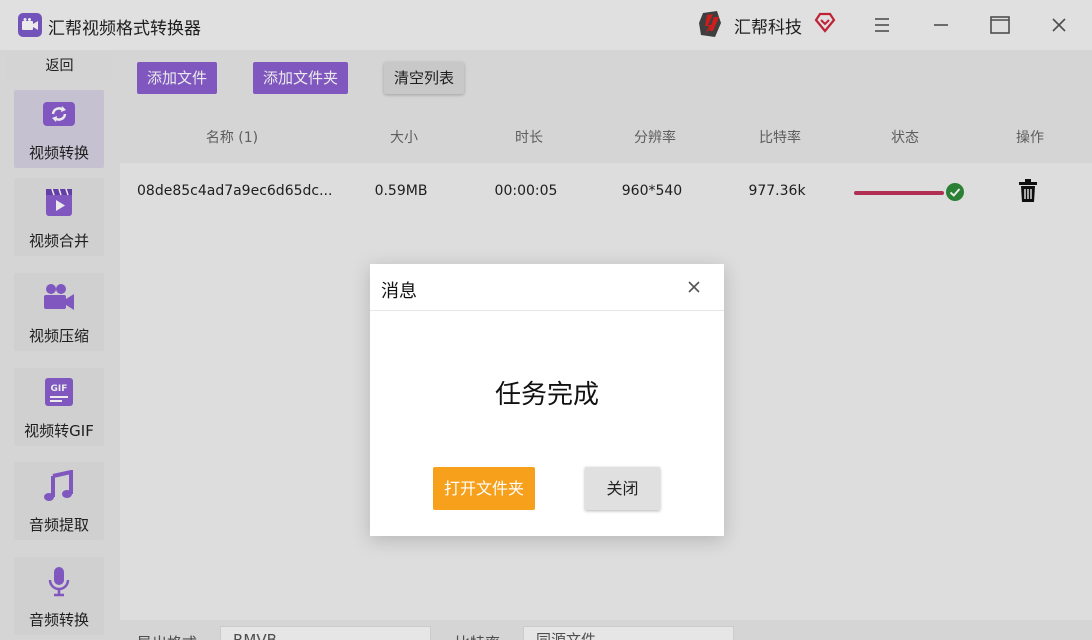 This screenshot has height=640, width=1092. Describe the element at coordinates (547, 287) in the screenshot. I see `dialog-header: 消息` at that location.